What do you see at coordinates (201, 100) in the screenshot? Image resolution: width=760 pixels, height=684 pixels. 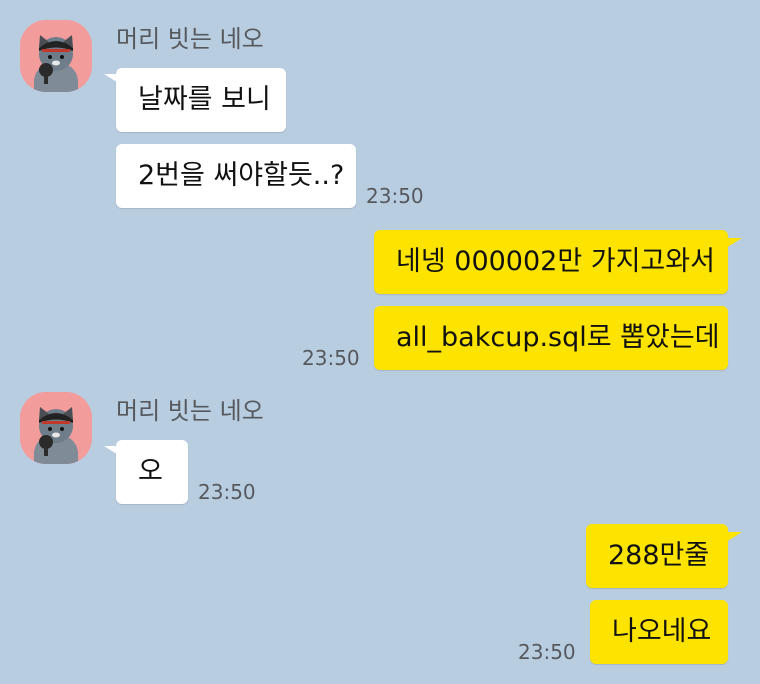 I see `message-bubble: 날짜를 보니` at bounding box center [201, 100].